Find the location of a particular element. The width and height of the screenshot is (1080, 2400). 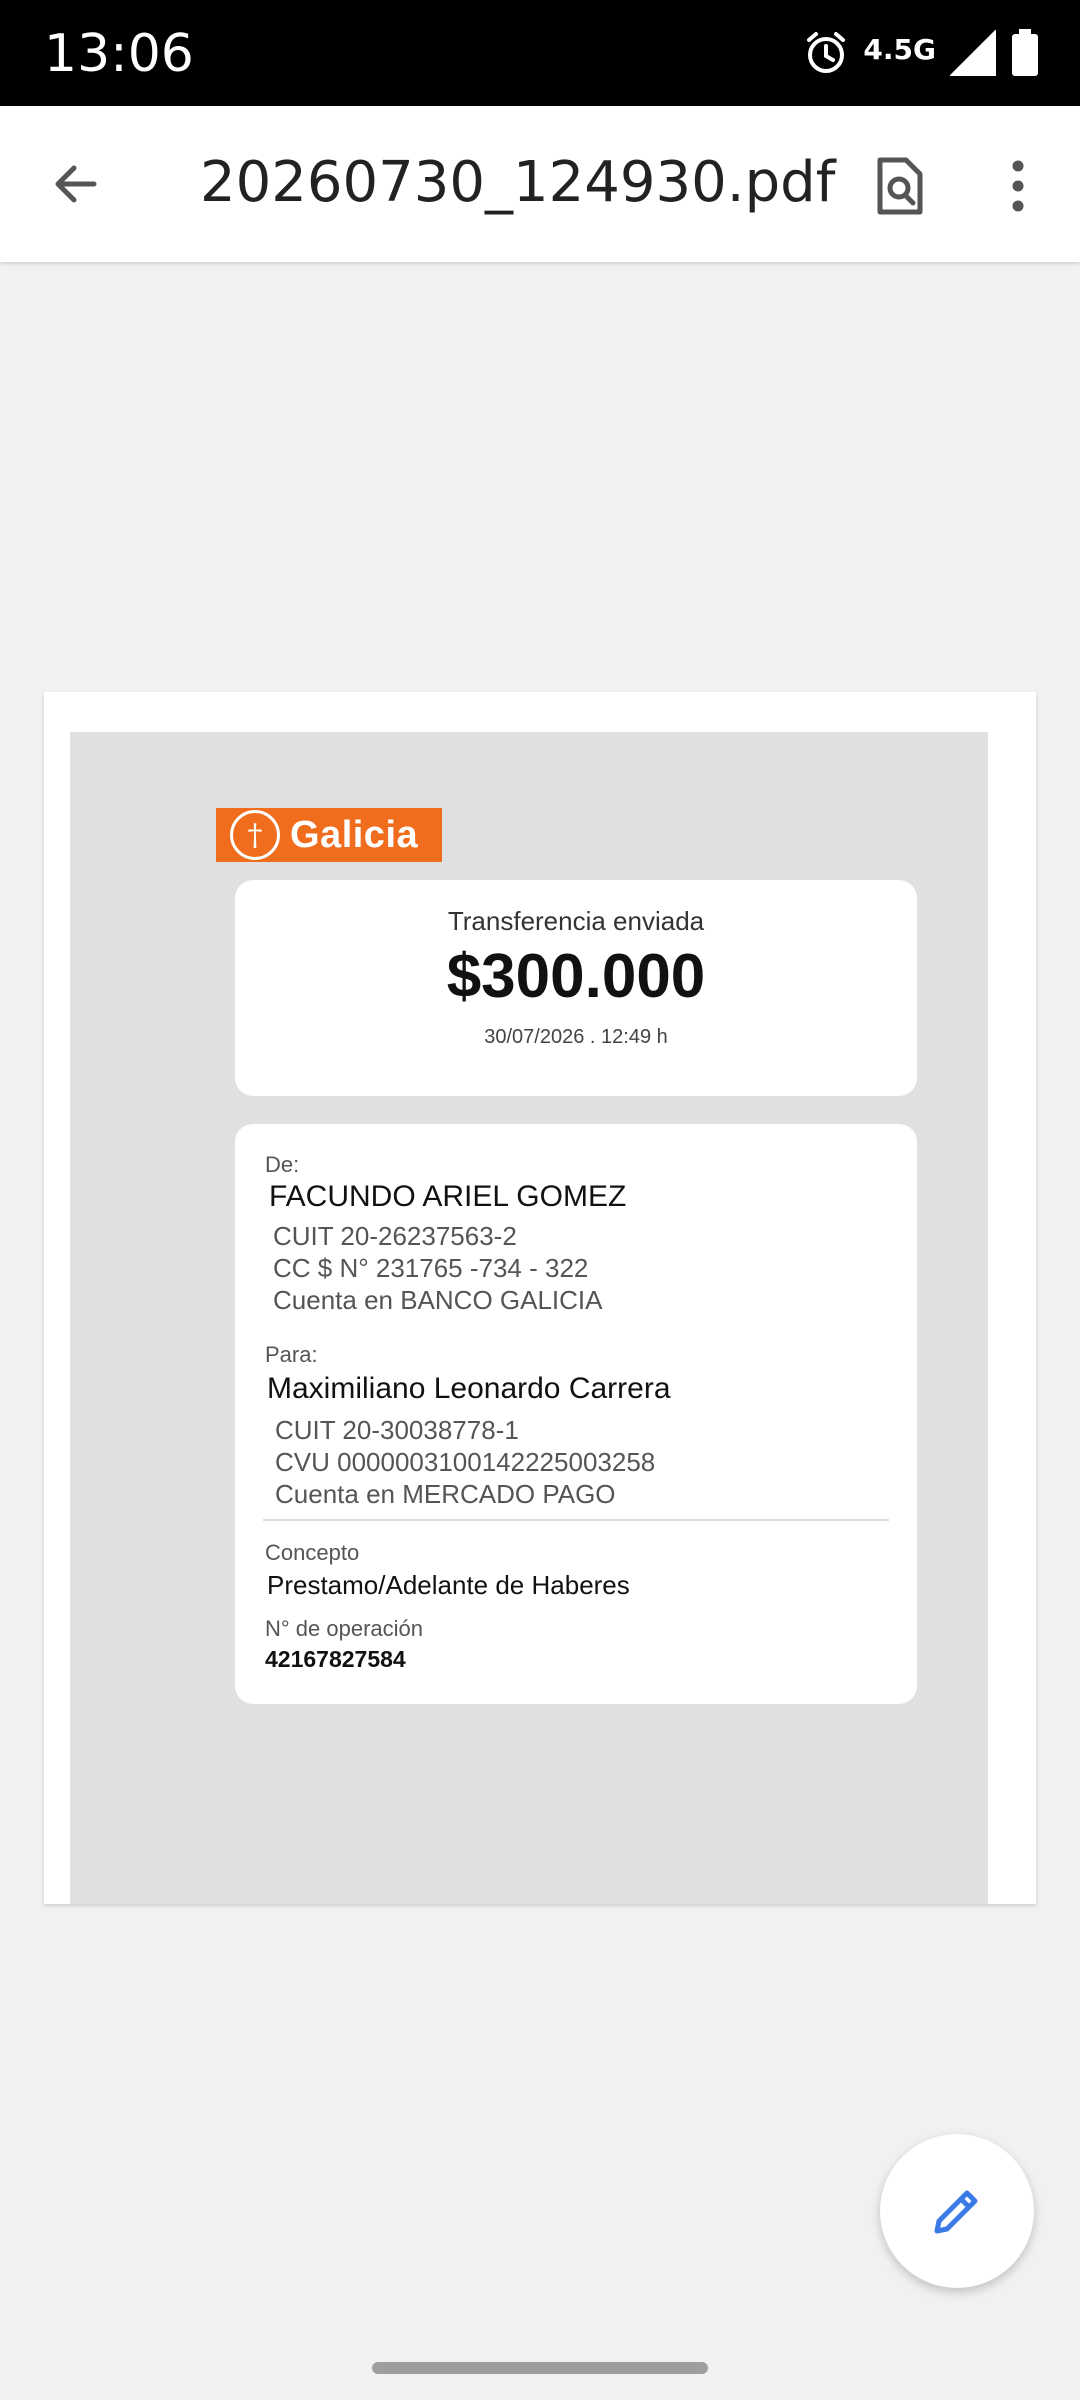

find-in-document-button is located at coordinates (900, 186).